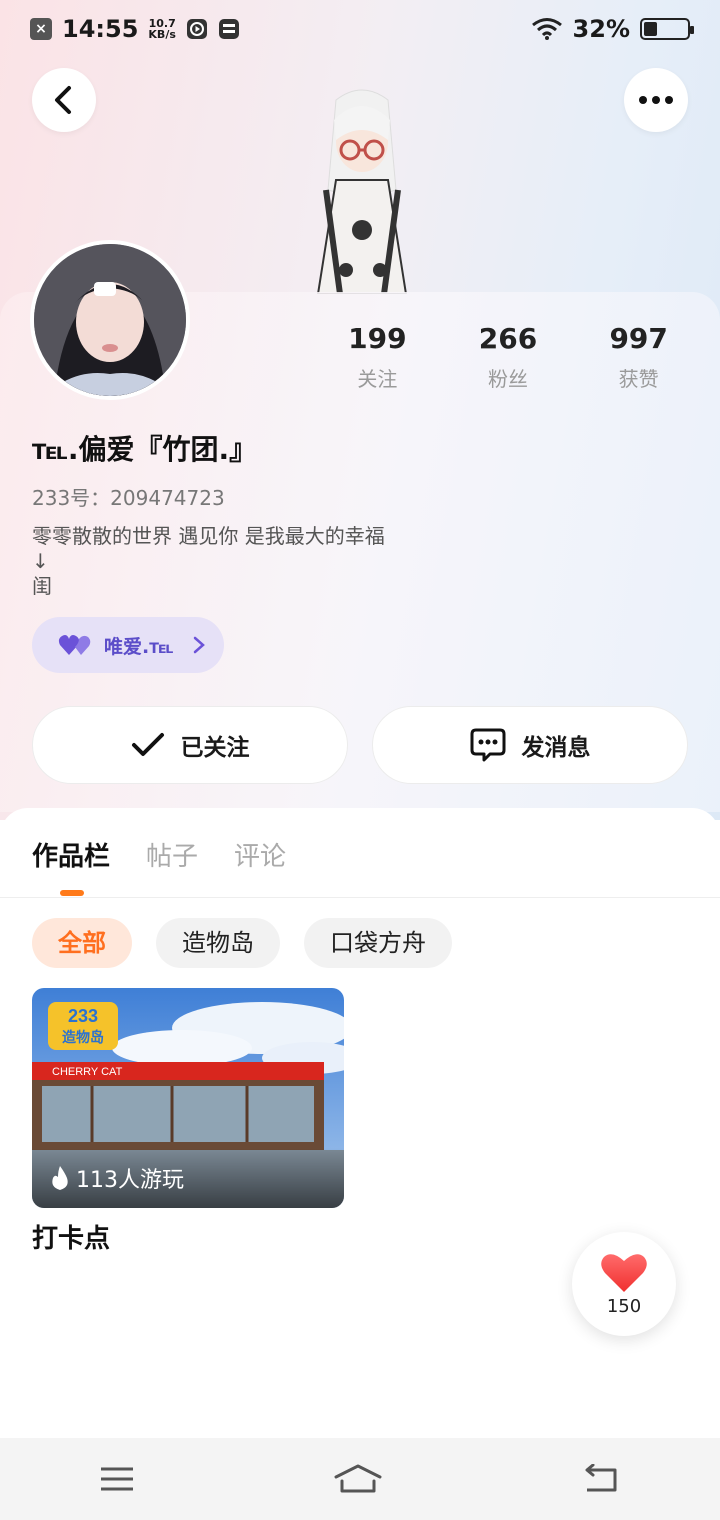 The image size is (720, 1520). I want to click on chip-all: 全部, so click(82, 943).